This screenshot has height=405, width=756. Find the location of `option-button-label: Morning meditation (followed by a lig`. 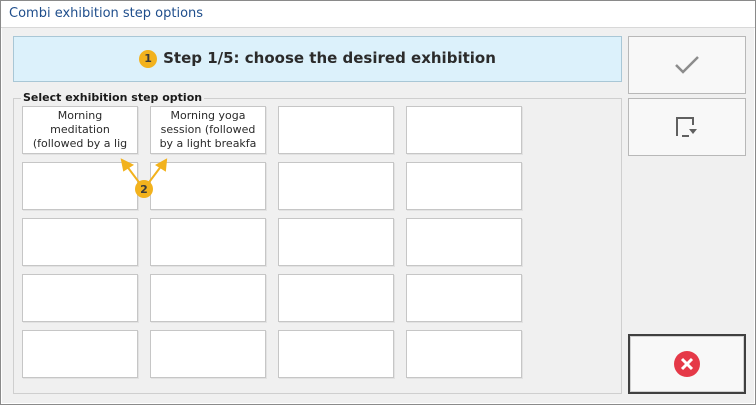

option-button-label: Morning meditation (followed by a lig is located at coordinates (80, 129).